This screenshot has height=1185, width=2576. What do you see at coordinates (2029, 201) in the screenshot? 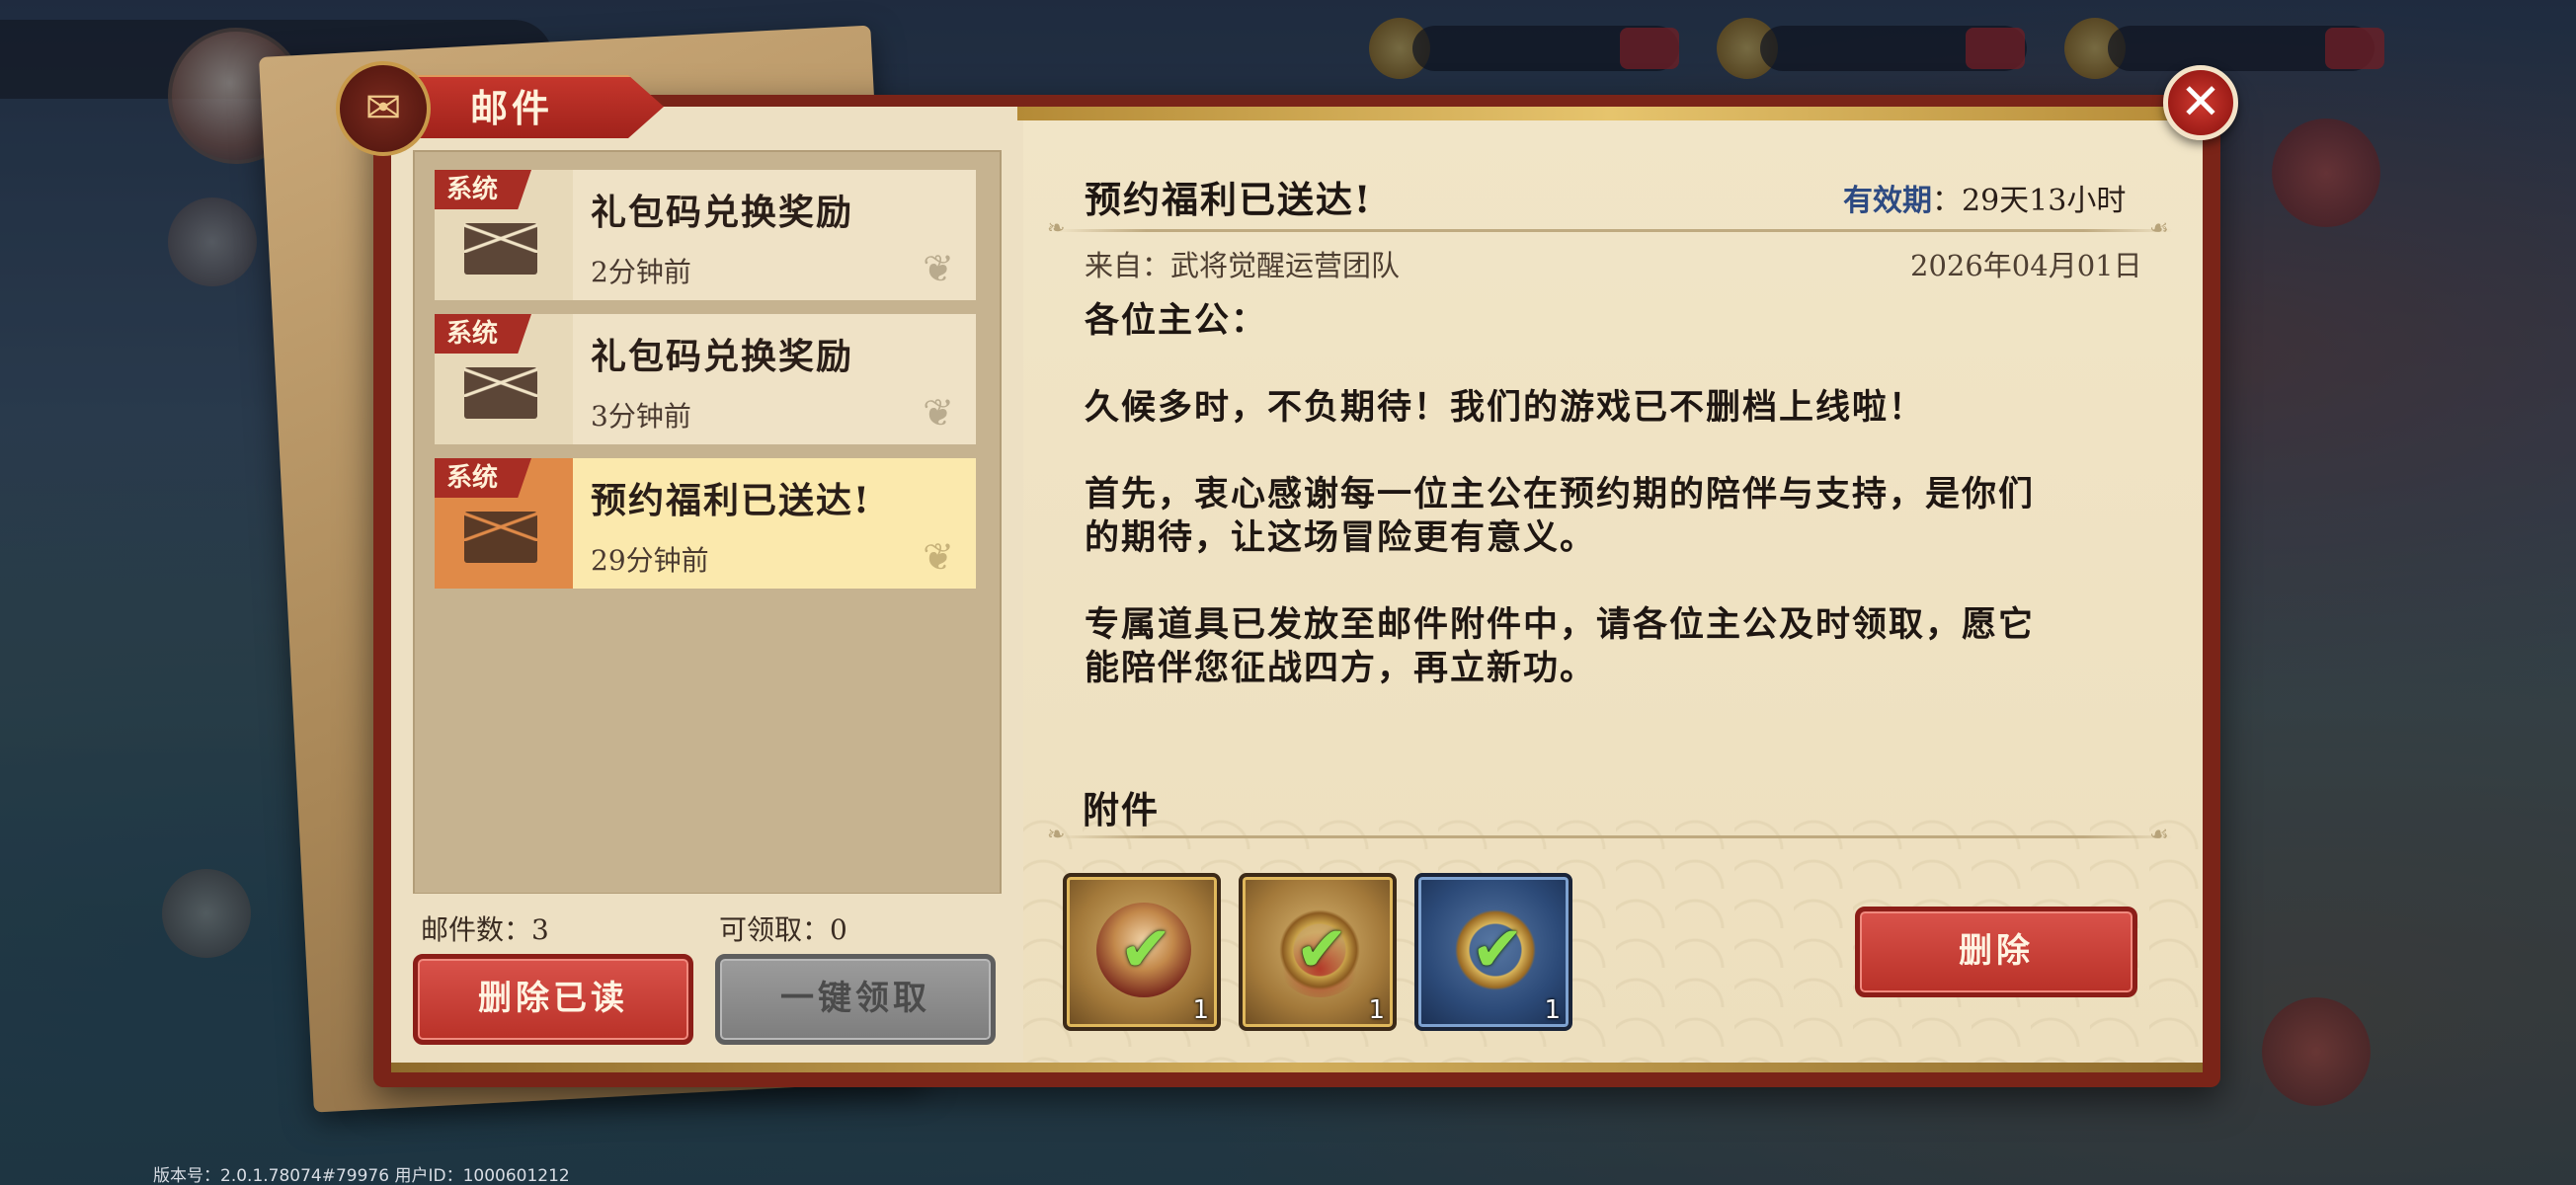
I see `validity-value: ：29天13小时` at bounding box center [2029, 201].